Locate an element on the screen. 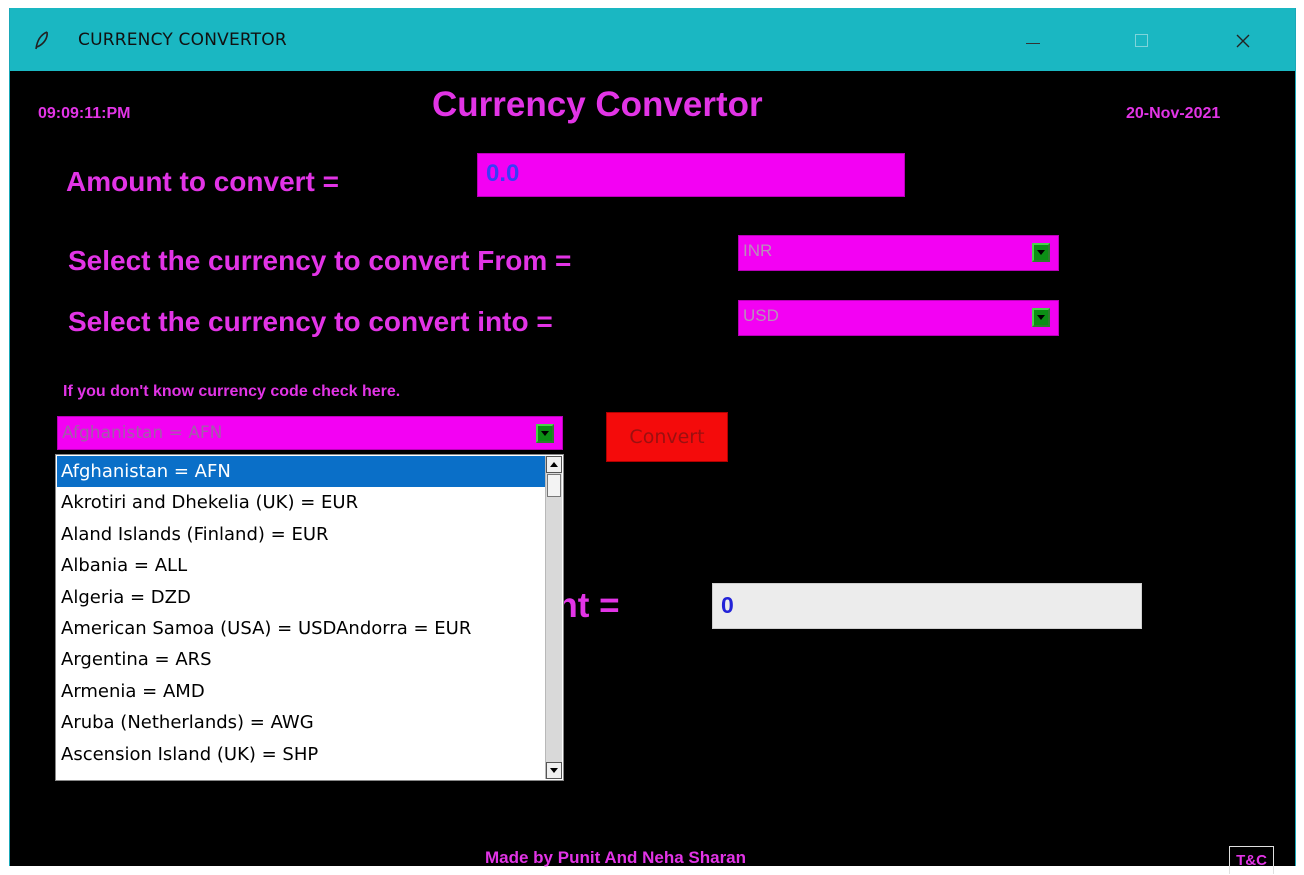 Image resolution: width=1304 pixels, height=875 pixels. list-item: Armenia = AMD is located at coordinates (301, 691).